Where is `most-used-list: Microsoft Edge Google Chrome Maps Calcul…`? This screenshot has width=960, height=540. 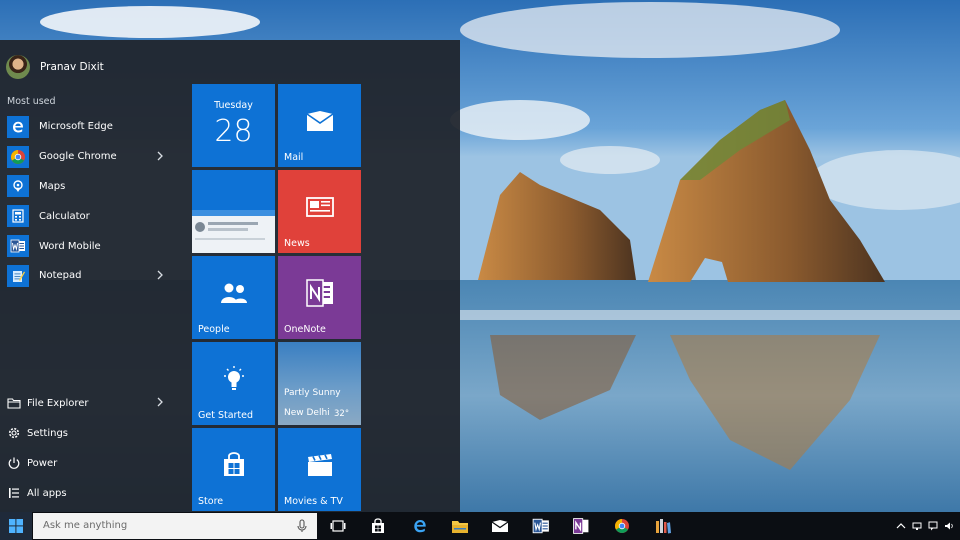 most-used-list: Microsoft Edge Google Chrome Maps Calcul… is located at coordinates (93, 201).